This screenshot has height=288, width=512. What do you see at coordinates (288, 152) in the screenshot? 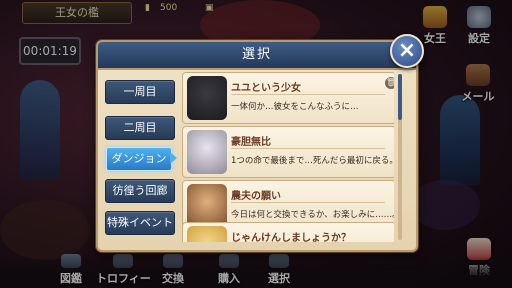
I see `list-item: 豪胆無比 1つの命で最後まで…死んだら最初に戻る。` at bounding box center [288, 152].